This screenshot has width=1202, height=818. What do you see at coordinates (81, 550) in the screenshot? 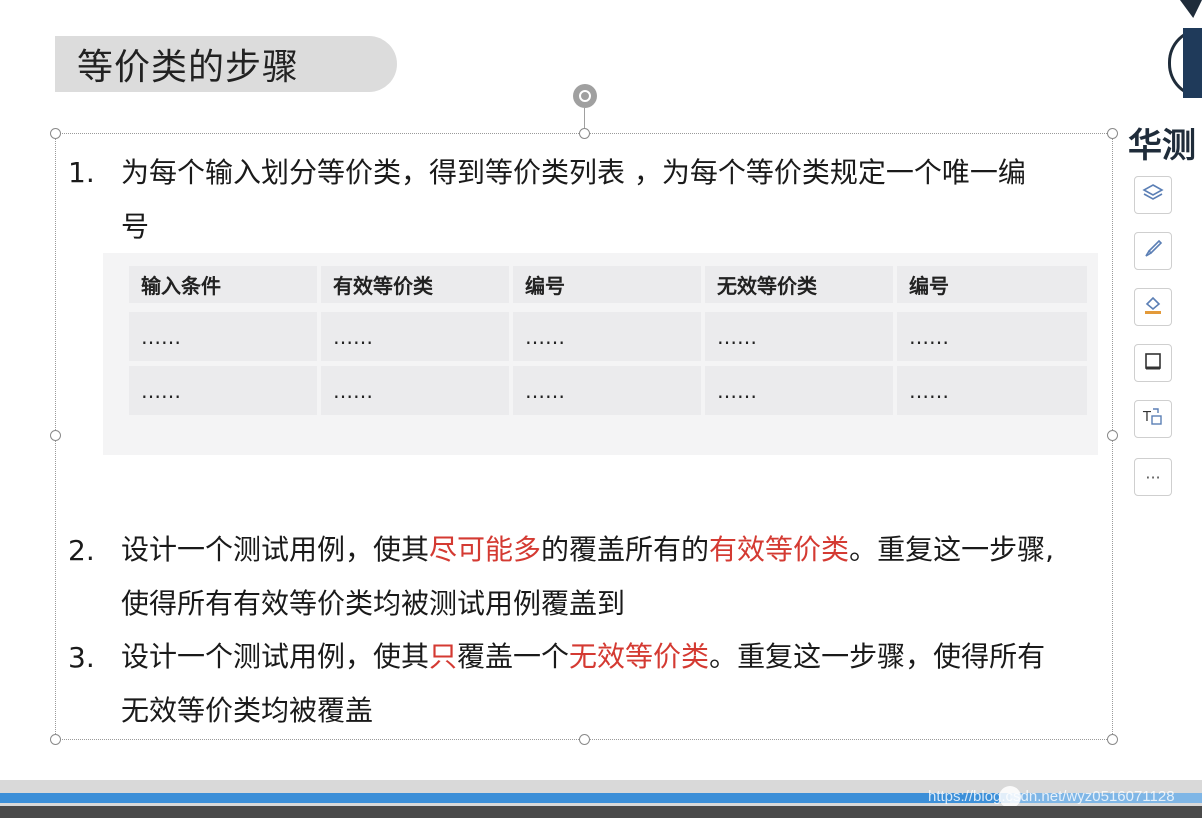
I see `step-2-number: 2.` at bounding box center [81, 550].